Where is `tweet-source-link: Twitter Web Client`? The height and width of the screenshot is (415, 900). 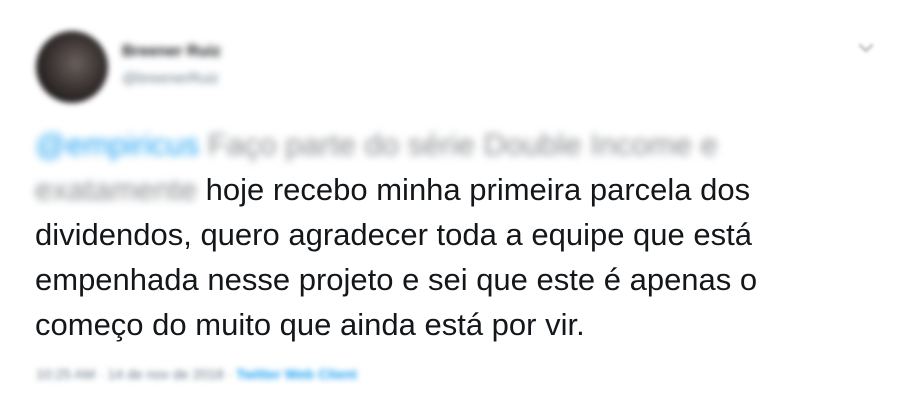
tweet-source-link: Twitter Web Client is located at coordinates (296, 374).